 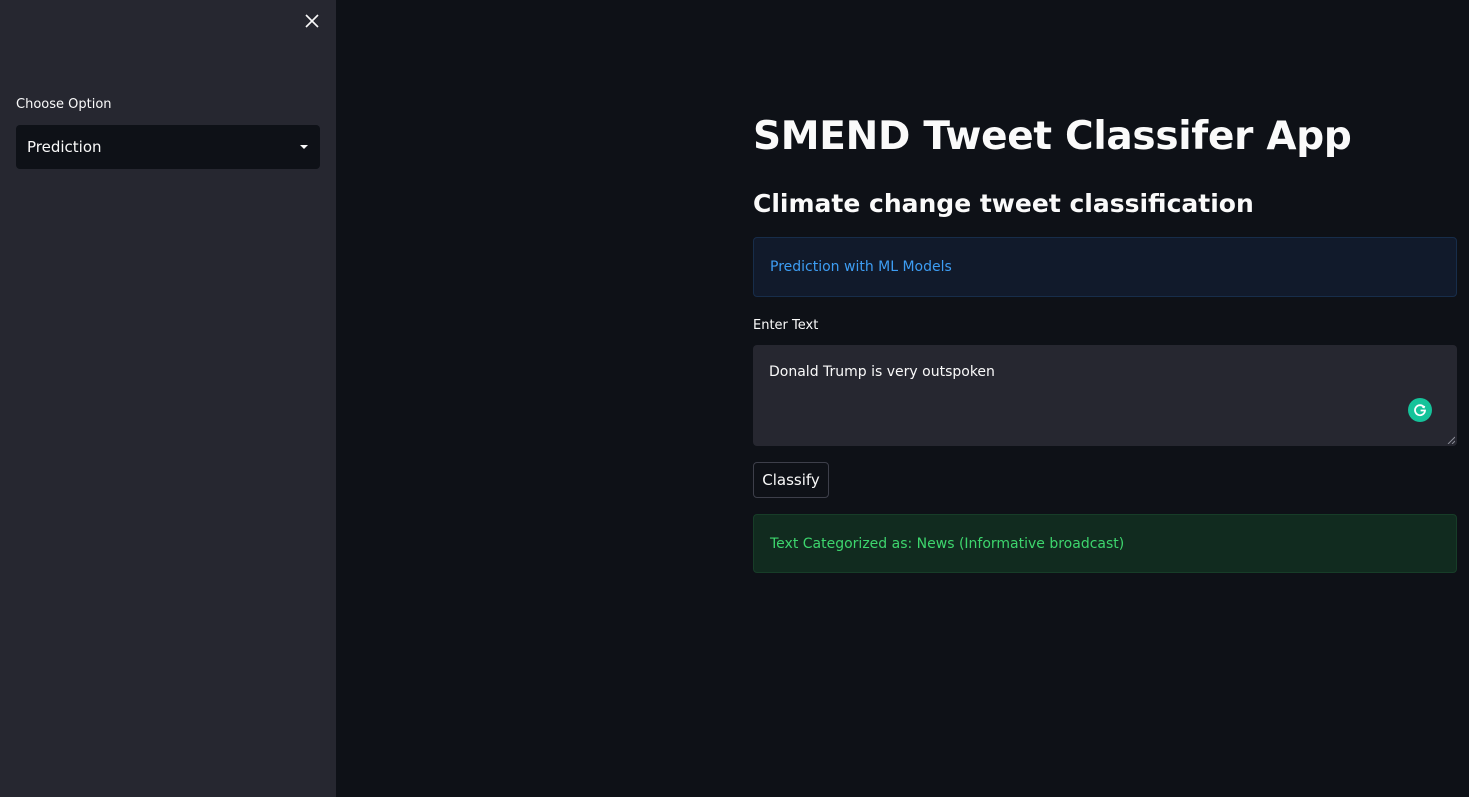 What do you see at coordinates (1420, 410) in the screenshot?
I see `grammarly-icon` at bounding box center [1420, 410].